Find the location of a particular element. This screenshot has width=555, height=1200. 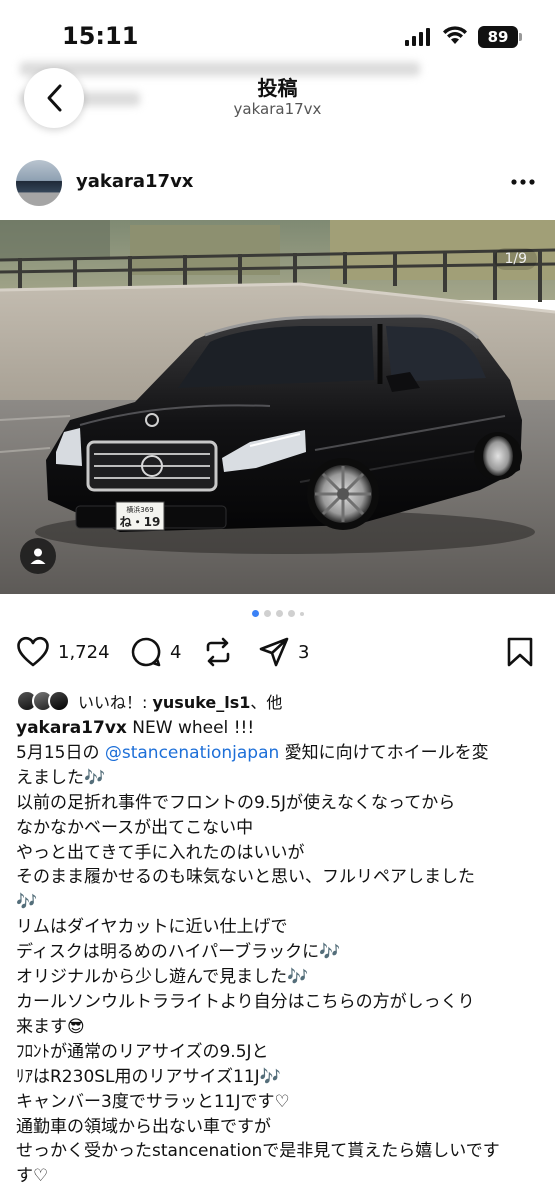

more-options-button is located at coordinates (523, 182).